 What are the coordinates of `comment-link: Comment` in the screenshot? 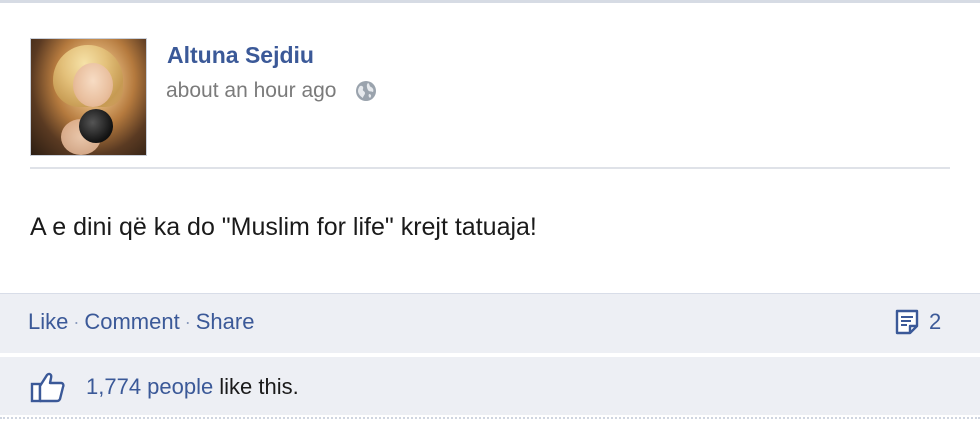 It's located at (131, 322).